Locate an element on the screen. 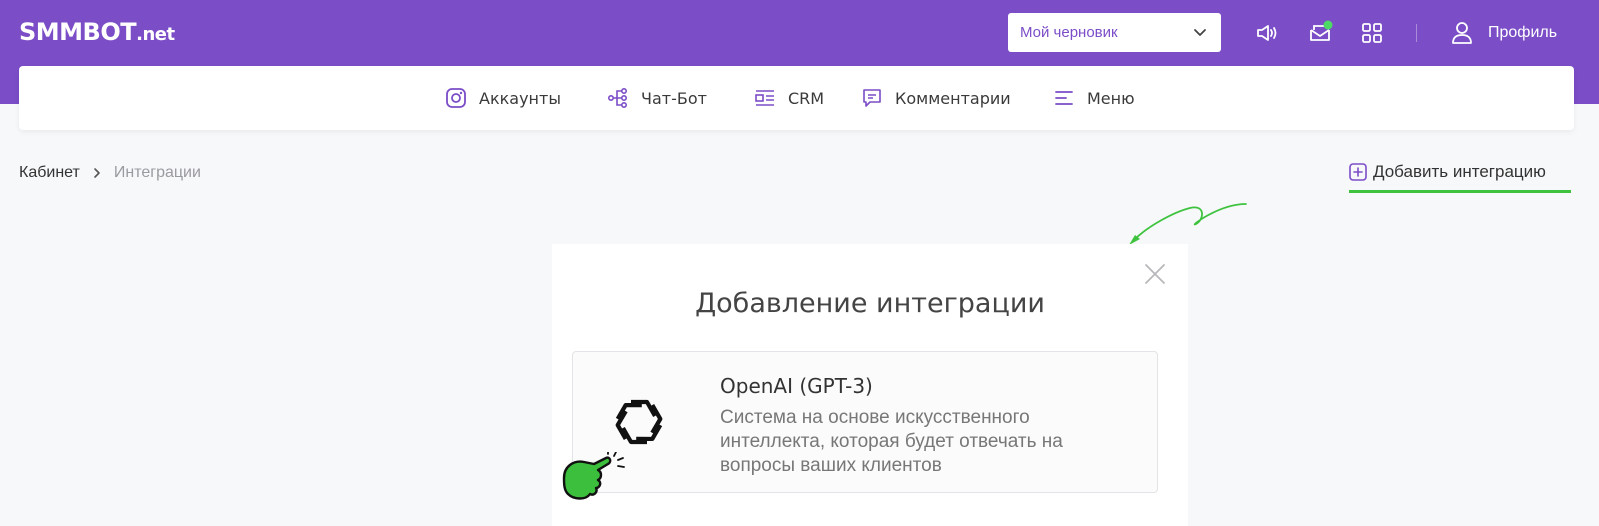 The image size is (1599, 526). chevron-right-icon is located at coordinates (97, 173).